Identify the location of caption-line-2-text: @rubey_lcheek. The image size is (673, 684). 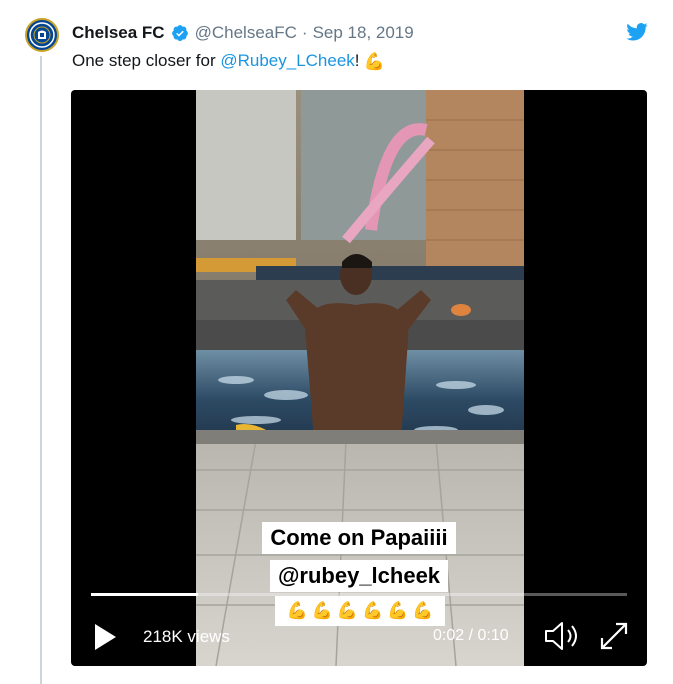
(359, 576).